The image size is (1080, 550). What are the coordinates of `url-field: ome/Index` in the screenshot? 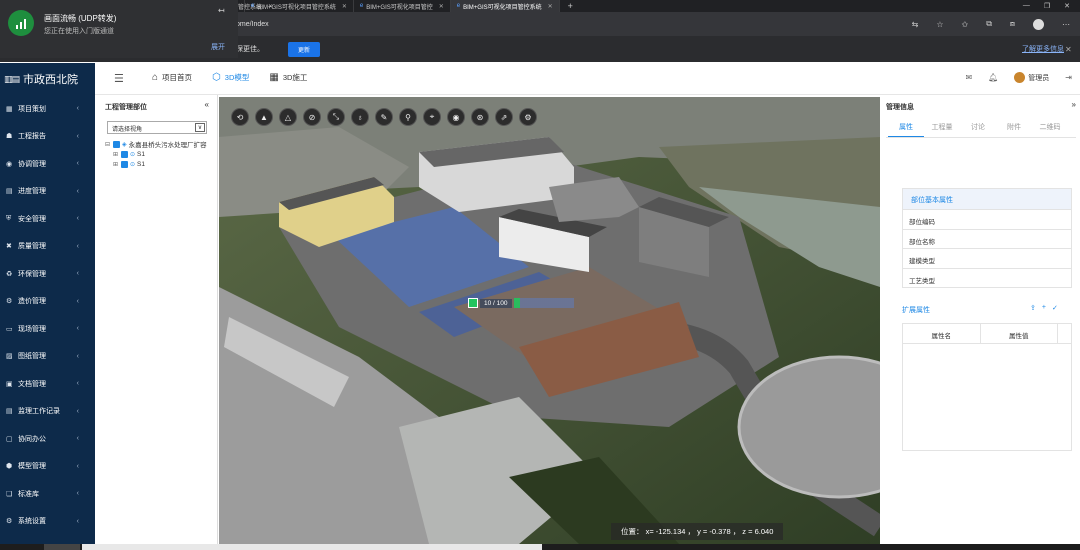 It's located at (252, 24).